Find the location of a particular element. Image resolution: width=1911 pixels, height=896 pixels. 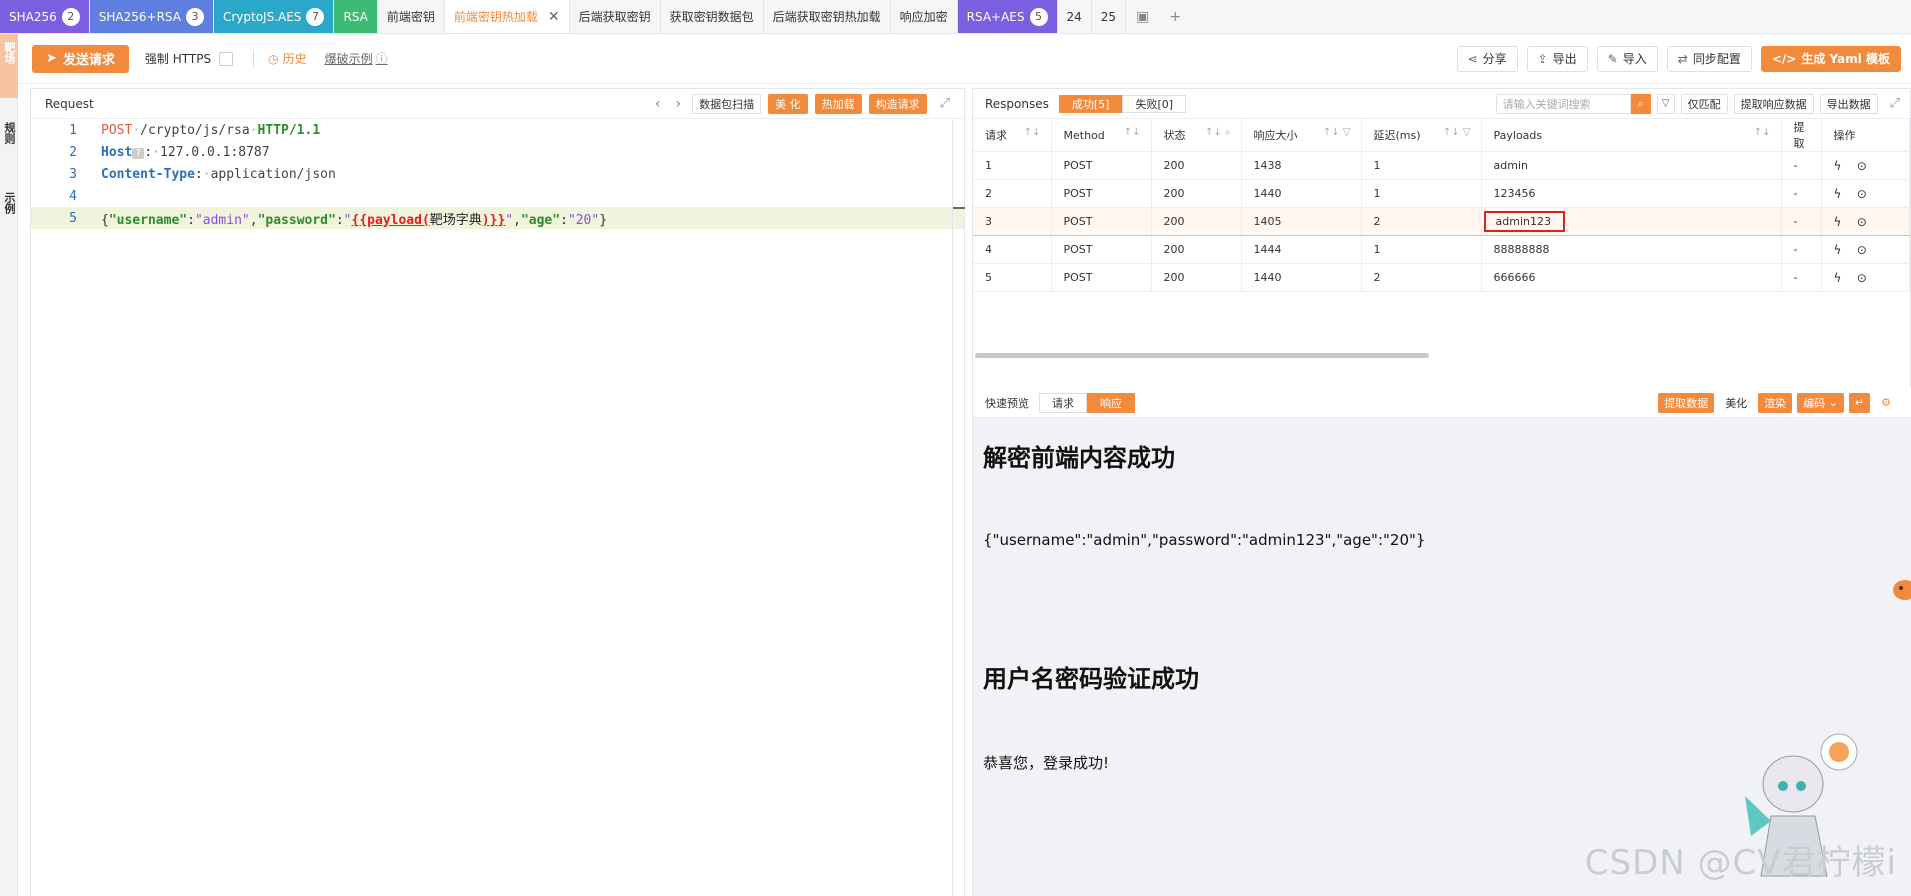

tab-sha256-rsa: SHA256+RSA 3 is located at coordinates (151, 16).